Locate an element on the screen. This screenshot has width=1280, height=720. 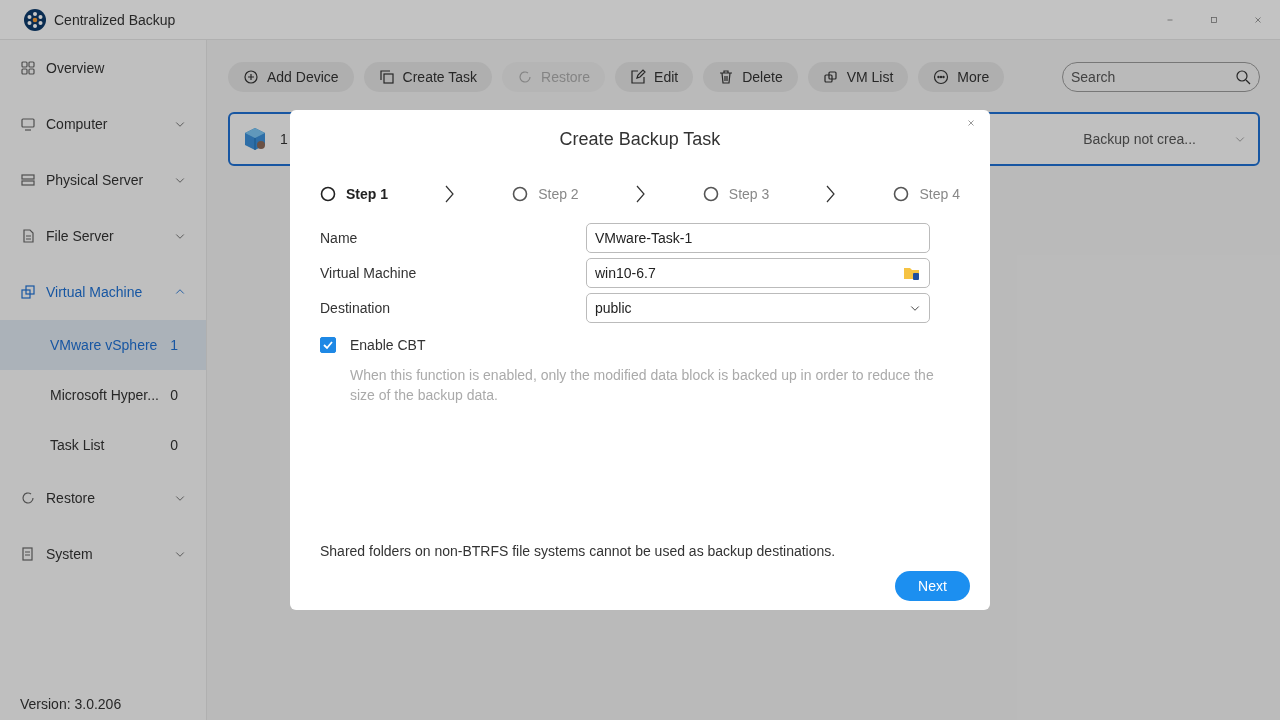
sidebar-item: Overview is located at coordinates (103, 68).